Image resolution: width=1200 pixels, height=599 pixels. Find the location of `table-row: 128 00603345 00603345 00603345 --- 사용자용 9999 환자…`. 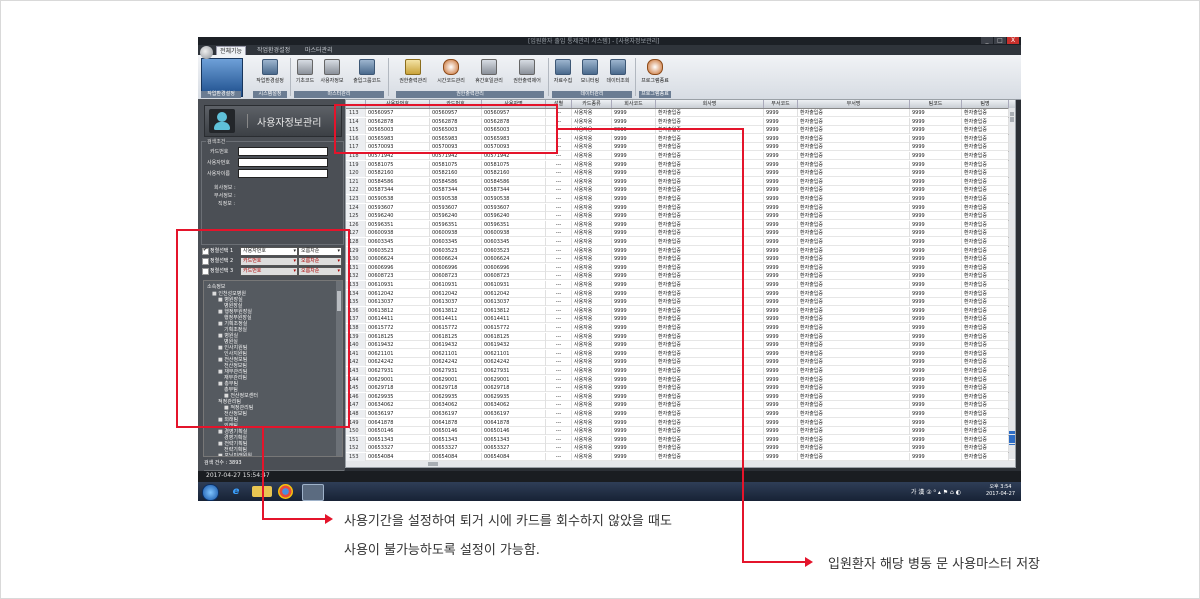

table-row: 128 00603345 00603345 00603345 --- 사용자용 9999 환자… is located at coordinates (680, 242).